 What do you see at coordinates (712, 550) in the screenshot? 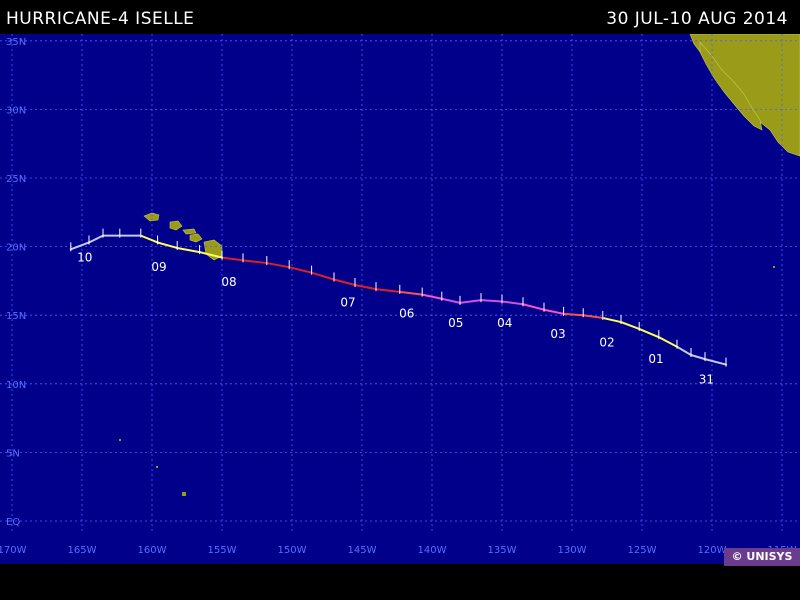
I see `longitude-label: 120W` at bounding box center [712, 550].